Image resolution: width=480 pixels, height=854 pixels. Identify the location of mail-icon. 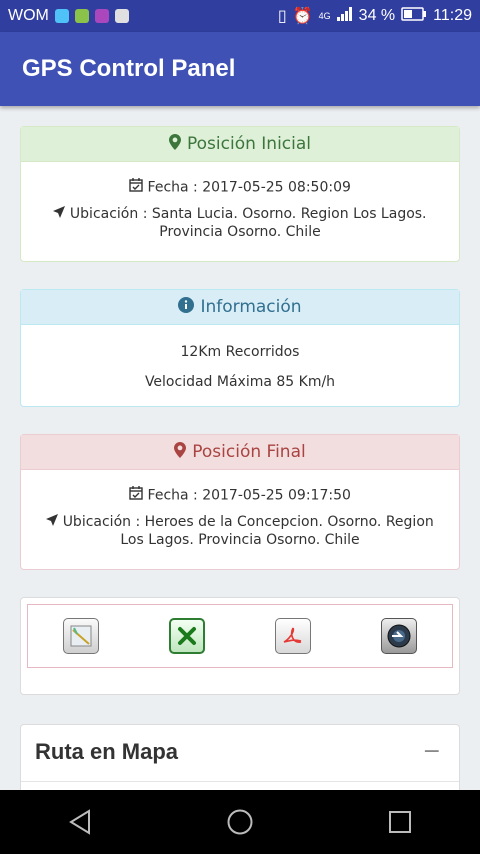
(121, 16).